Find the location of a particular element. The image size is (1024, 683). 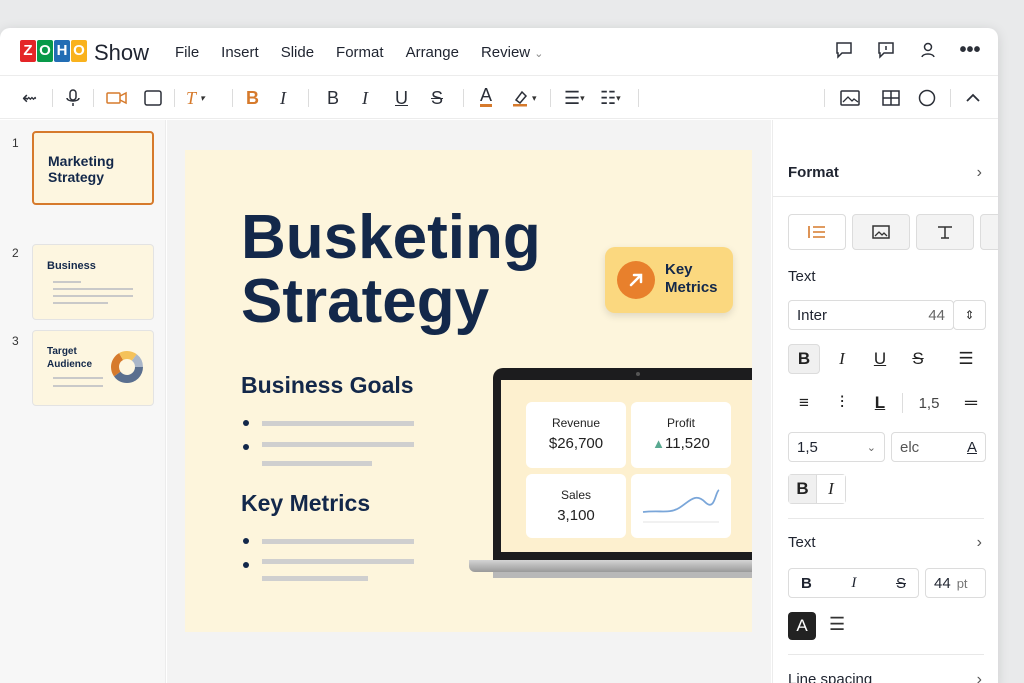

toolbar: ⇜ T ▾ B I B I U S A ▾ ☰ ▾ ☷ ▾ is located at coordinates (499, 98).